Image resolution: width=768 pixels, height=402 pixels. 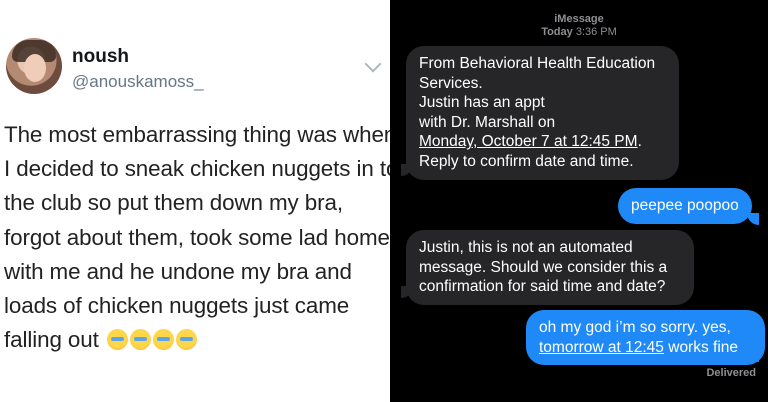 I want to click on avatar-face, so click(x=35, y=68).